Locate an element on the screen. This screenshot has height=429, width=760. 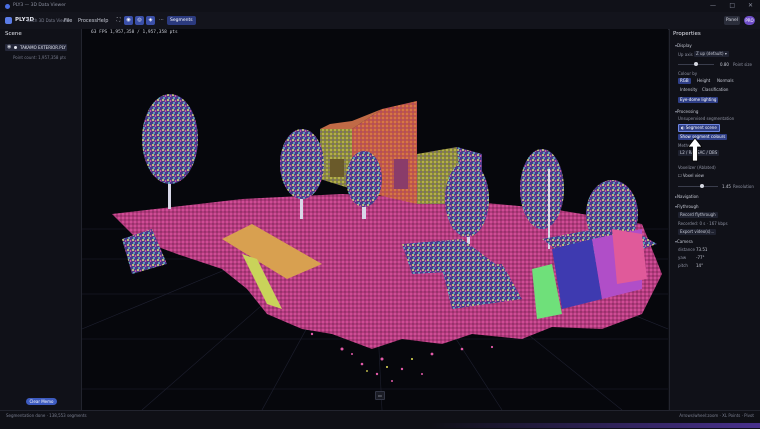
recorded-info: Recorded: 0 s · 167 kbps is located at coordinates (703, 223).